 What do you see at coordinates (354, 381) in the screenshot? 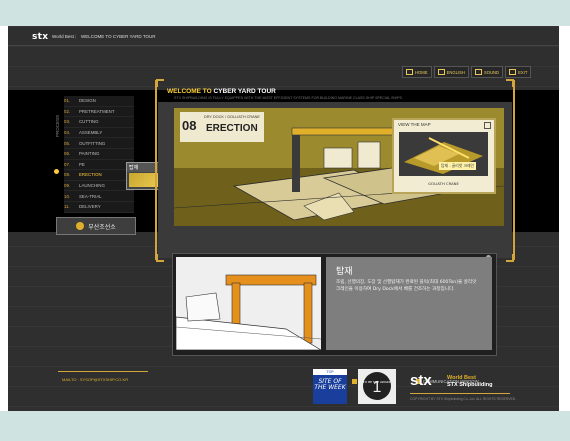
I see `gallery-icon` at bounding box center [354, 381].